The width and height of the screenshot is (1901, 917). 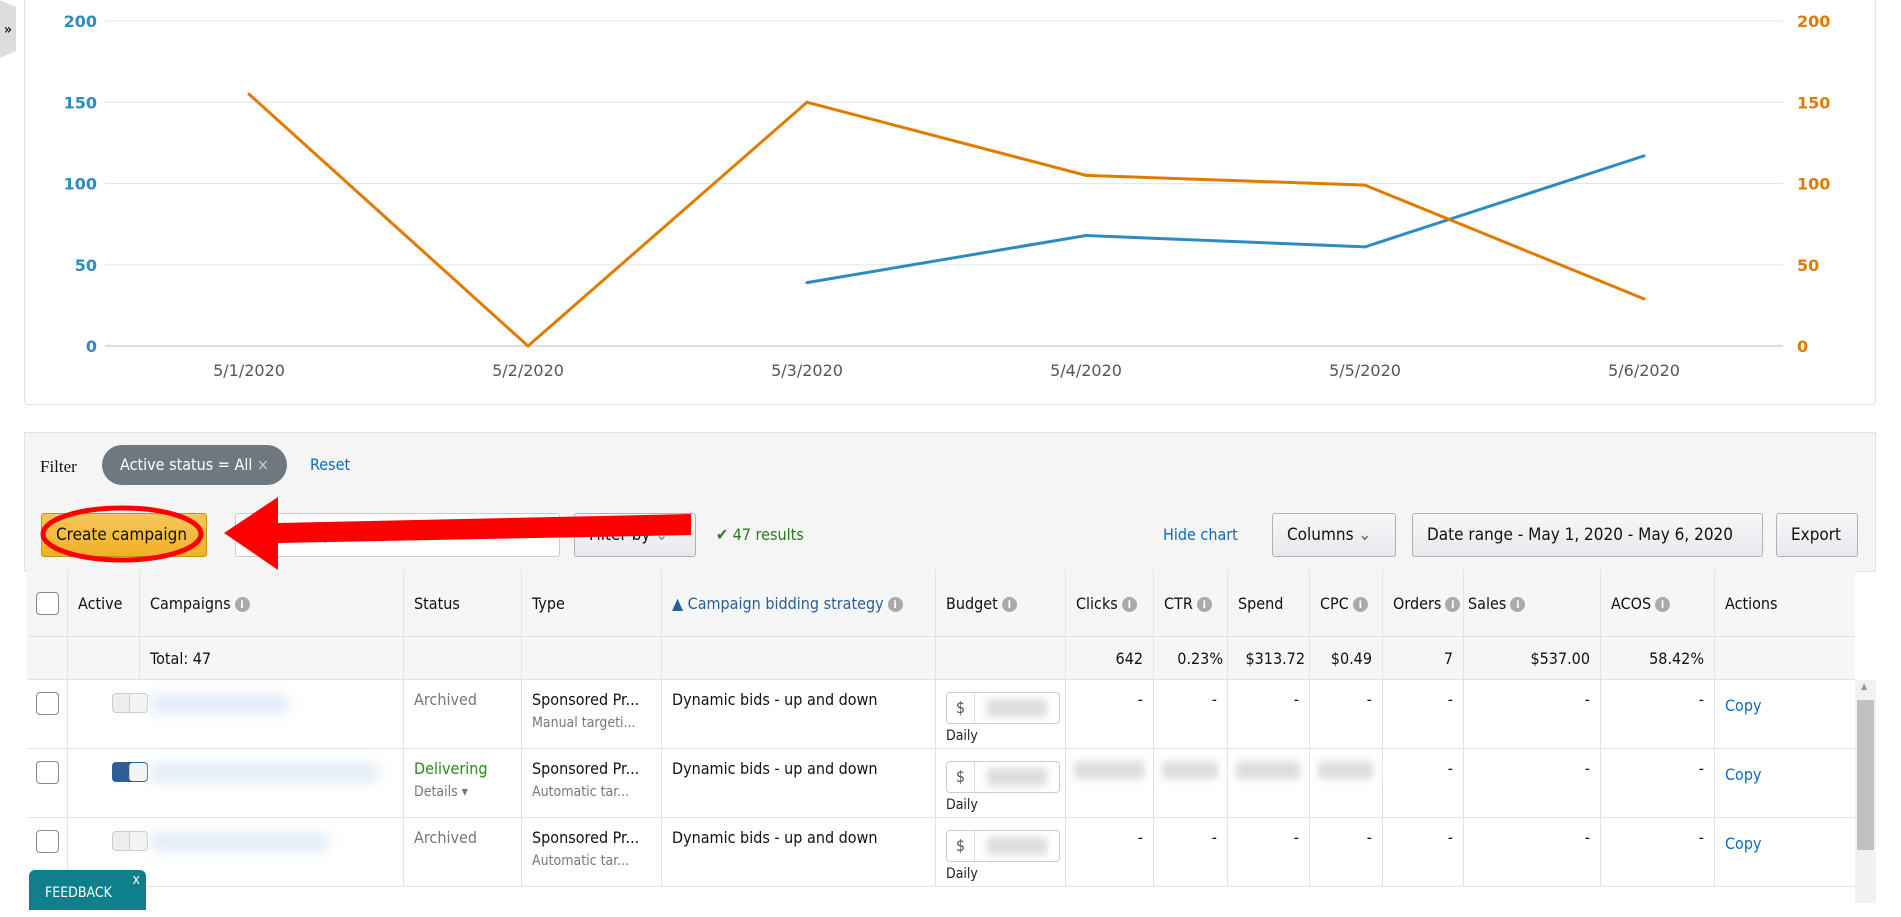 I want to click on table-scrollbar: ▲, so click(x=1865, y=791).